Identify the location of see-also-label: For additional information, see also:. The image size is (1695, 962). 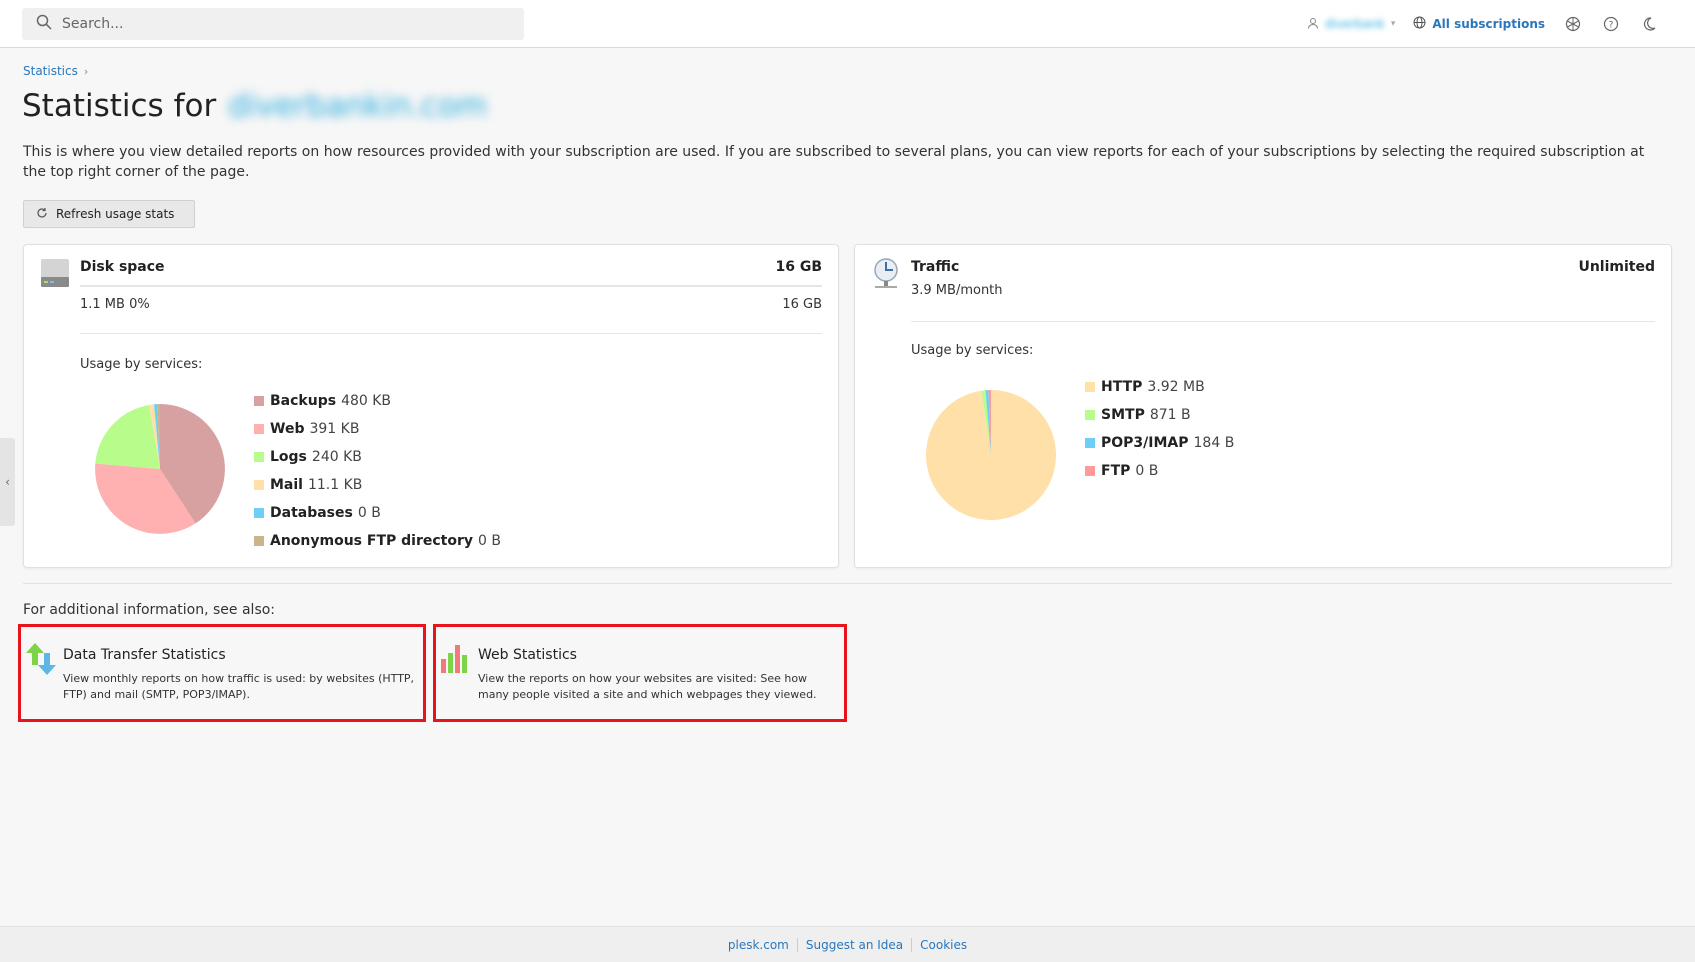
(149, 610).